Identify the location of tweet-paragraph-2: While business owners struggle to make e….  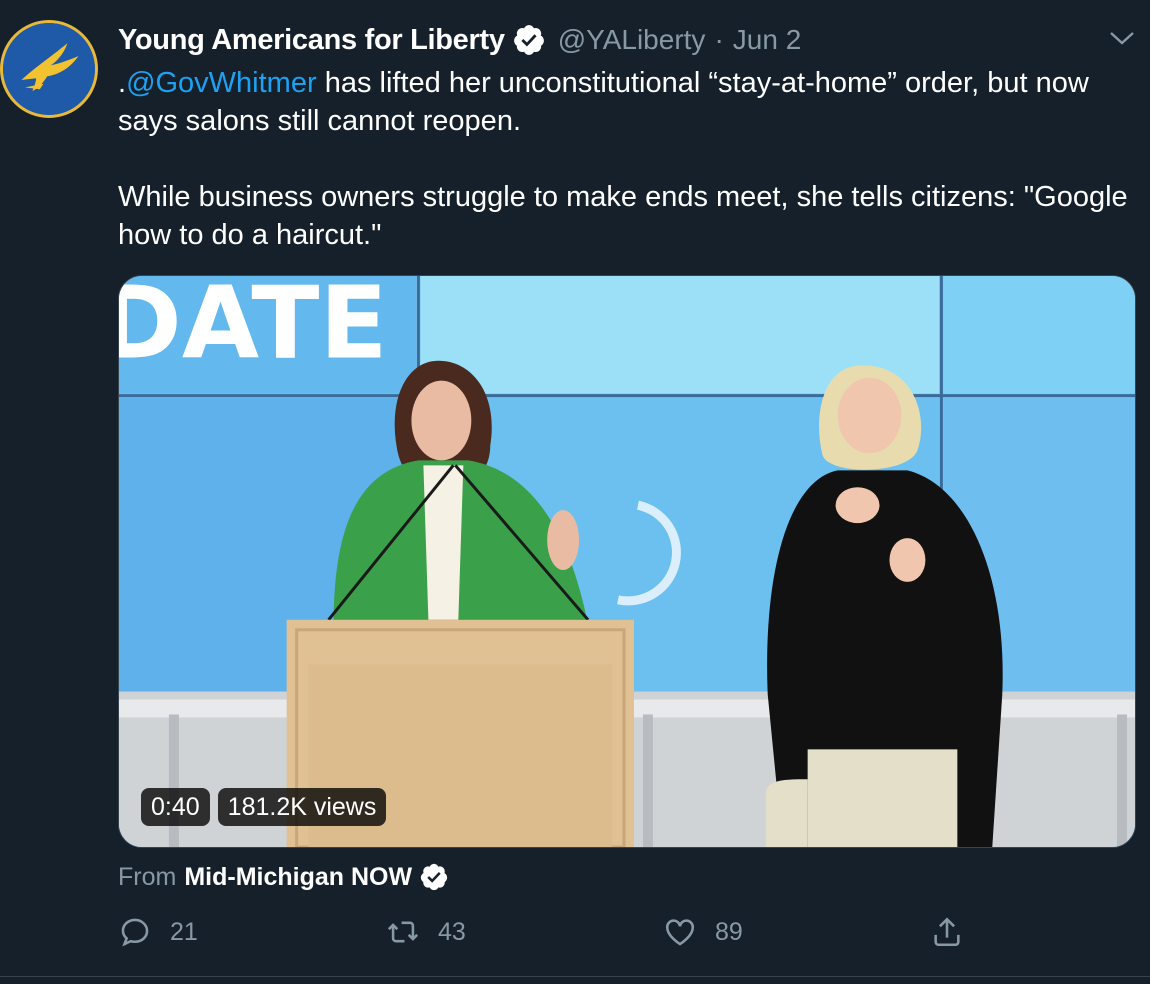
(623, 216).